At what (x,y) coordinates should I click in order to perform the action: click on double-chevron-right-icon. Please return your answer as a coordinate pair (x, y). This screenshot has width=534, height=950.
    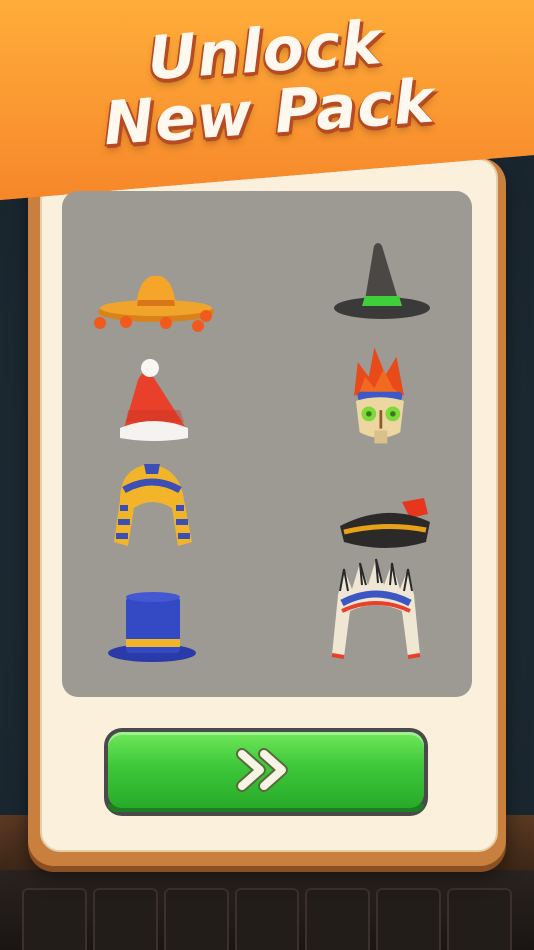
    Looking at the image, I should click on (262, 770).